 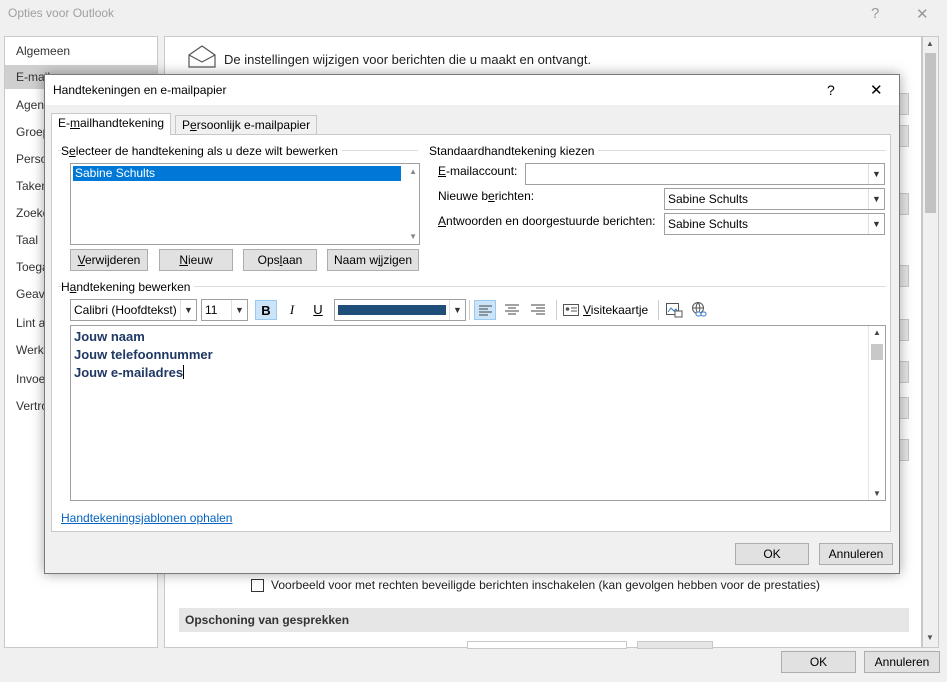 I want to click on irm-preview-checkbox, so click(x=257, y=585).